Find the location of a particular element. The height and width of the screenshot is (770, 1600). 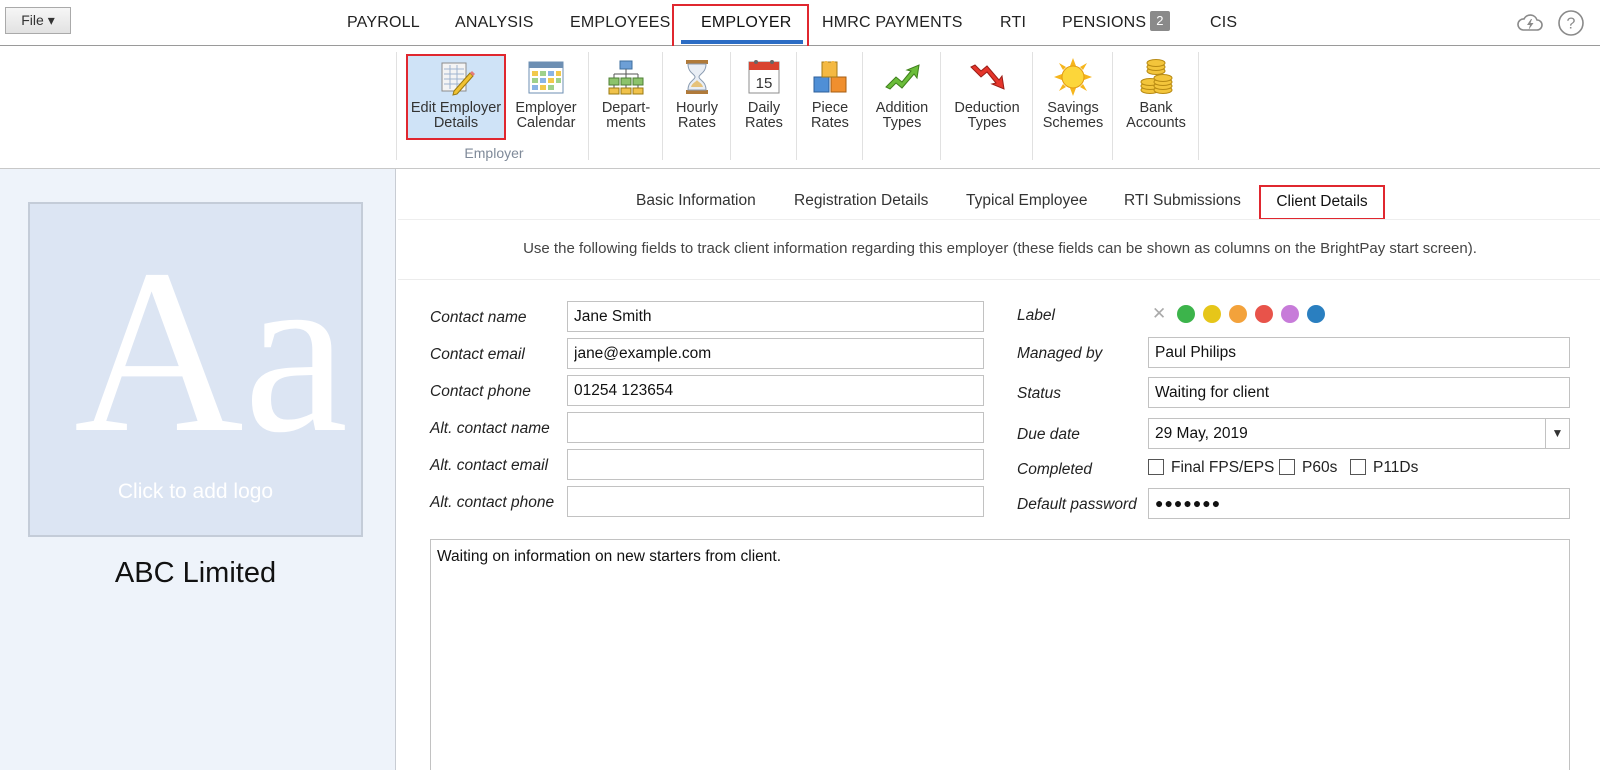

p11ds-checkbox is located at coordinates (1358, 467).